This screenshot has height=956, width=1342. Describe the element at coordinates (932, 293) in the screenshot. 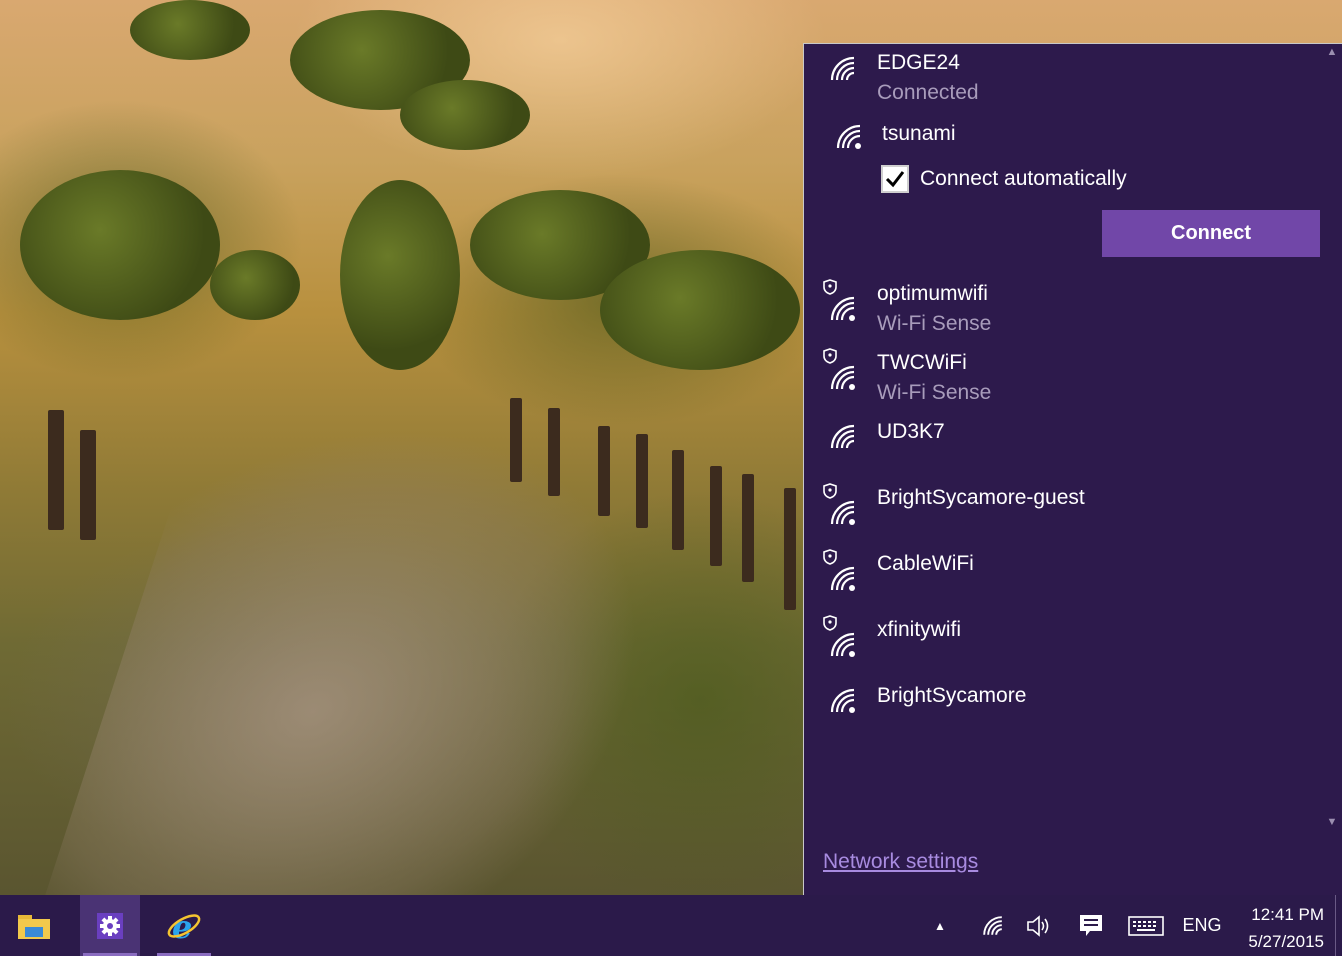

I see `network-name: optimumwifi` at that location.